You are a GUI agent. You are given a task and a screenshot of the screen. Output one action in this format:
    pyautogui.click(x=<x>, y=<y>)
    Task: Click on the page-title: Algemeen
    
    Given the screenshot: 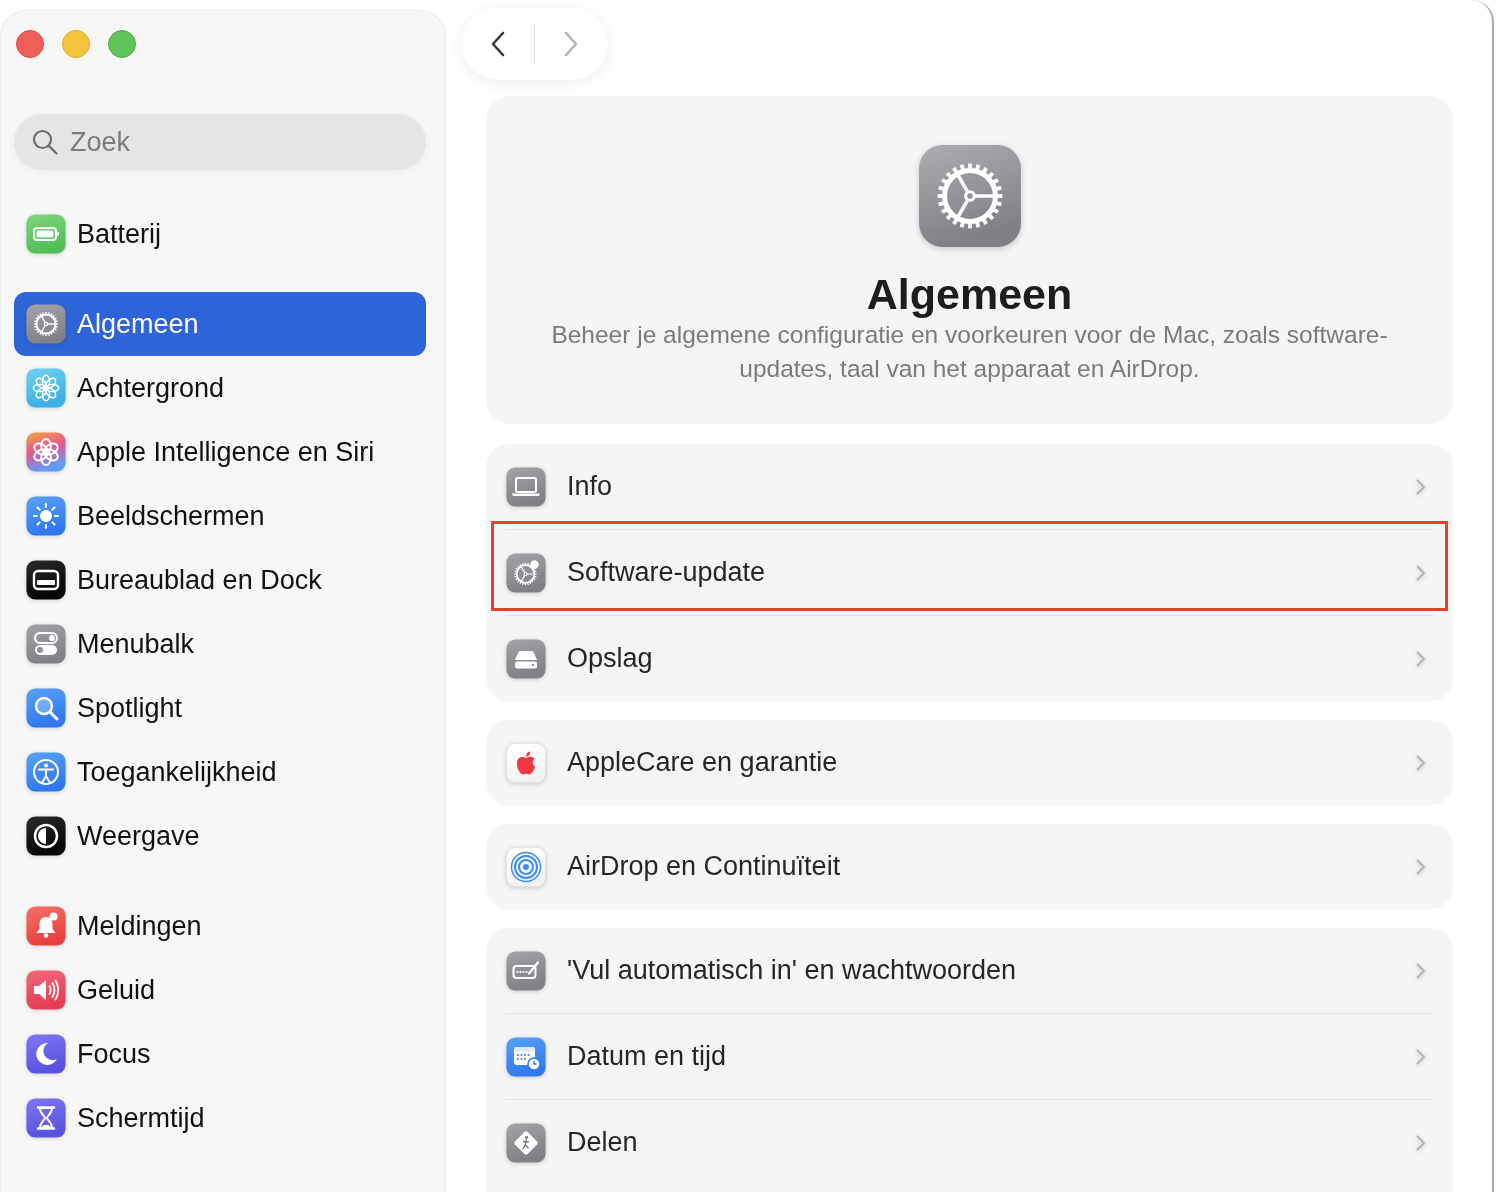 What is the action you would take?
    pyautogui.click(x=969, y=294)
    